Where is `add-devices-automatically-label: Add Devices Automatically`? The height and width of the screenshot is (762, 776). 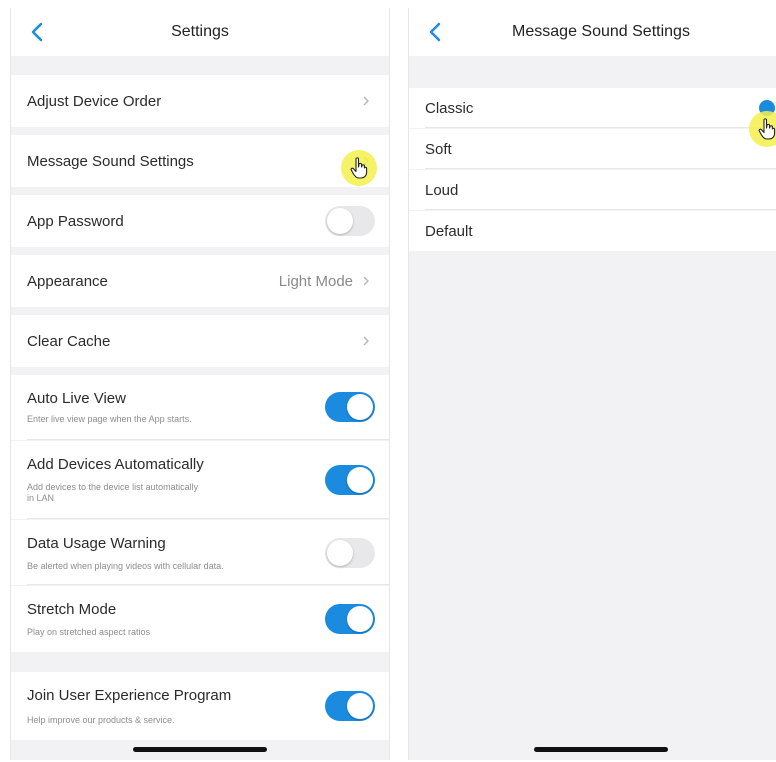
add-devices-automatically-label: Add Devices Automatically is located at coordinates (115, 464).